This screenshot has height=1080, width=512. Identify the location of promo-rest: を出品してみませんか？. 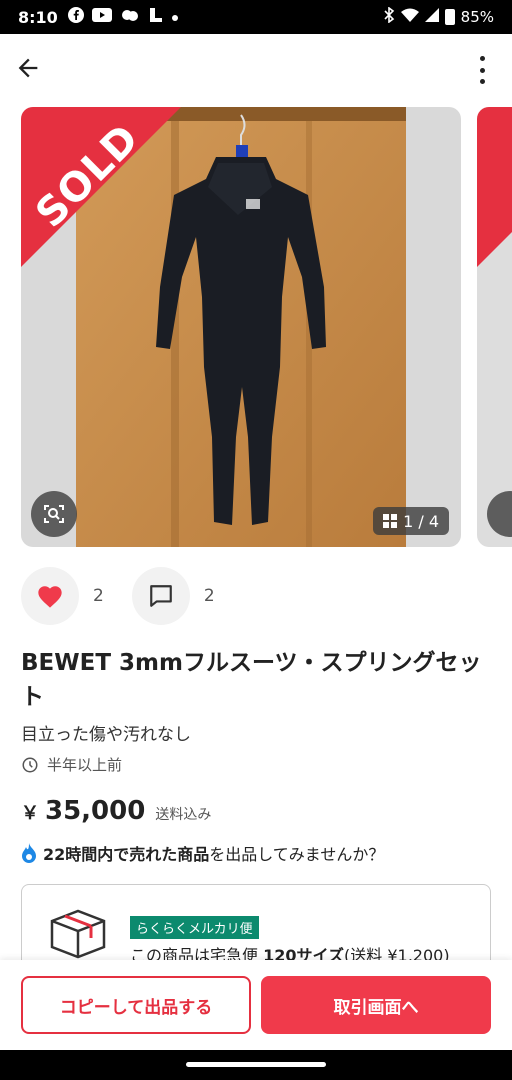
(297, 854).